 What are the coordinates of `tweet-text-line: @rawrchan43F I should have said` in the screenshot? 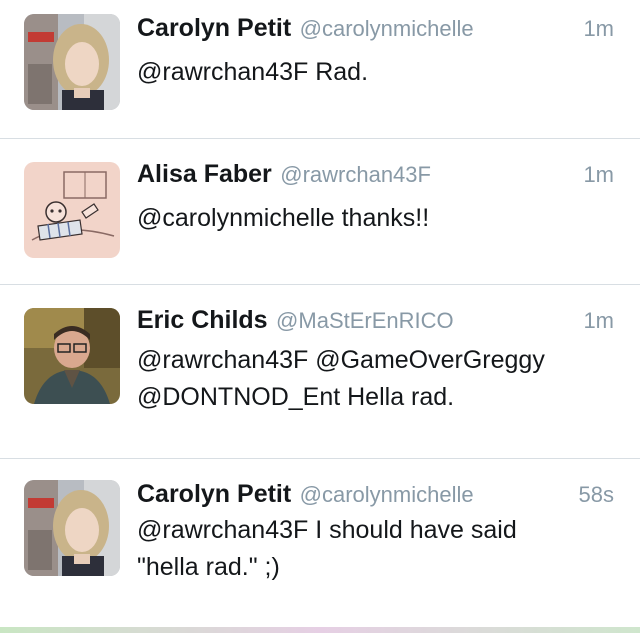 It's located at (327, 530).